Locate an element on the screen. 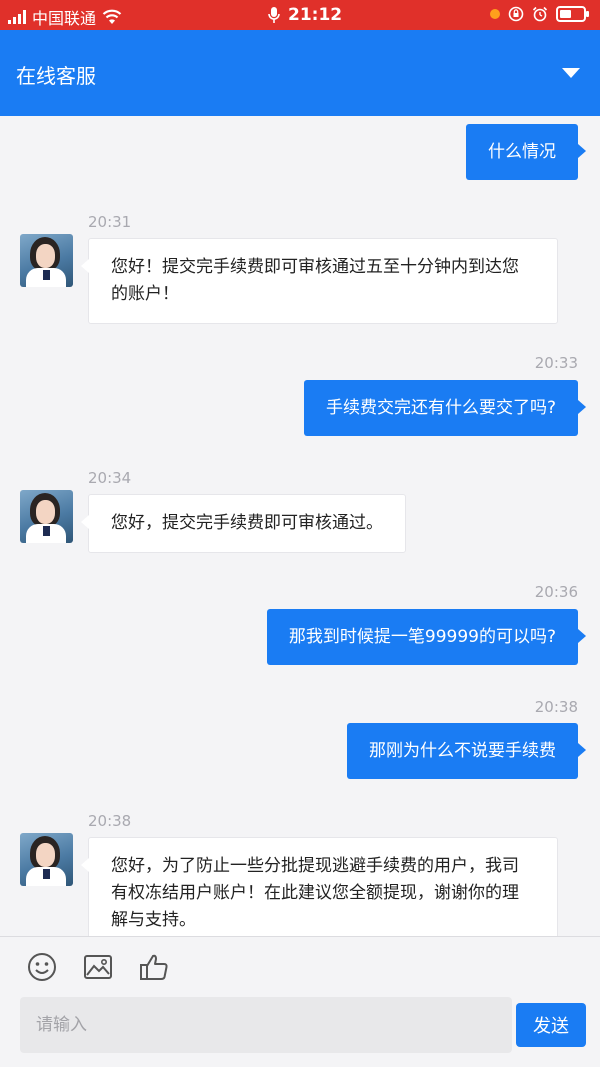  microphone-icon is located at coordinates (274, 15).